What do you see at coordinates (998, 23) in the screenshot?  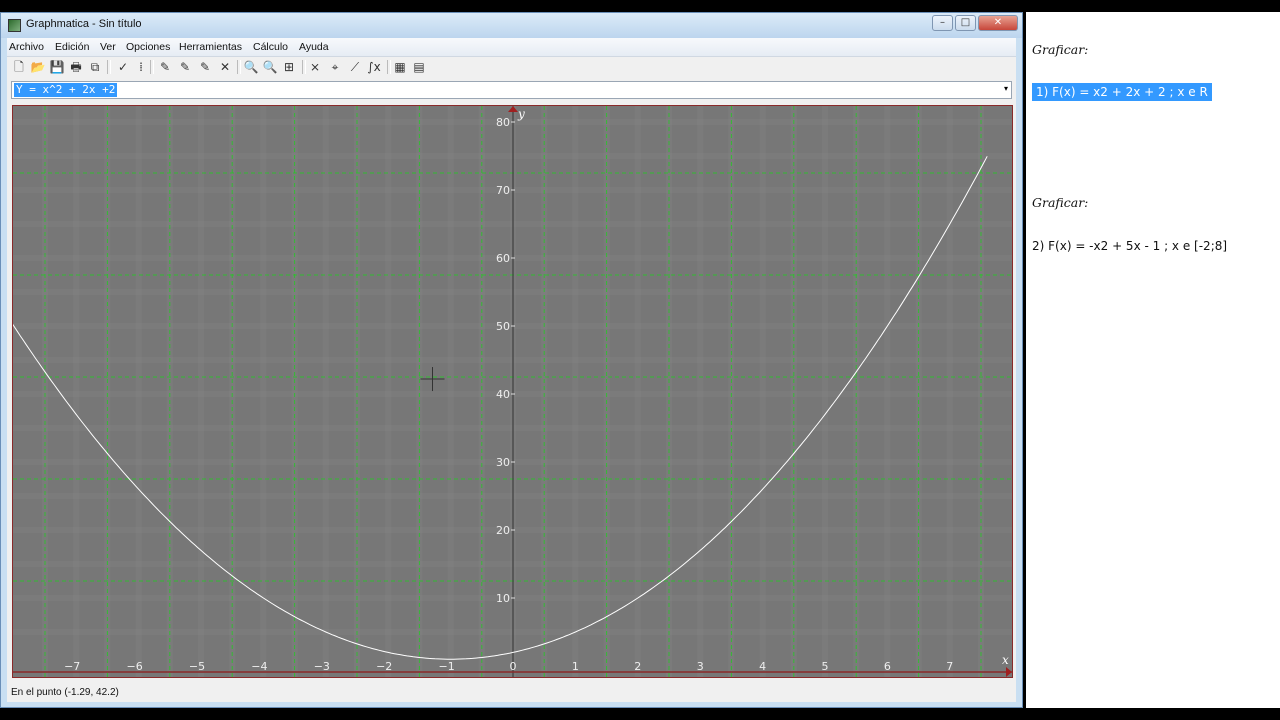 I see `close-button: ✕` at bounding box center [998, 23].